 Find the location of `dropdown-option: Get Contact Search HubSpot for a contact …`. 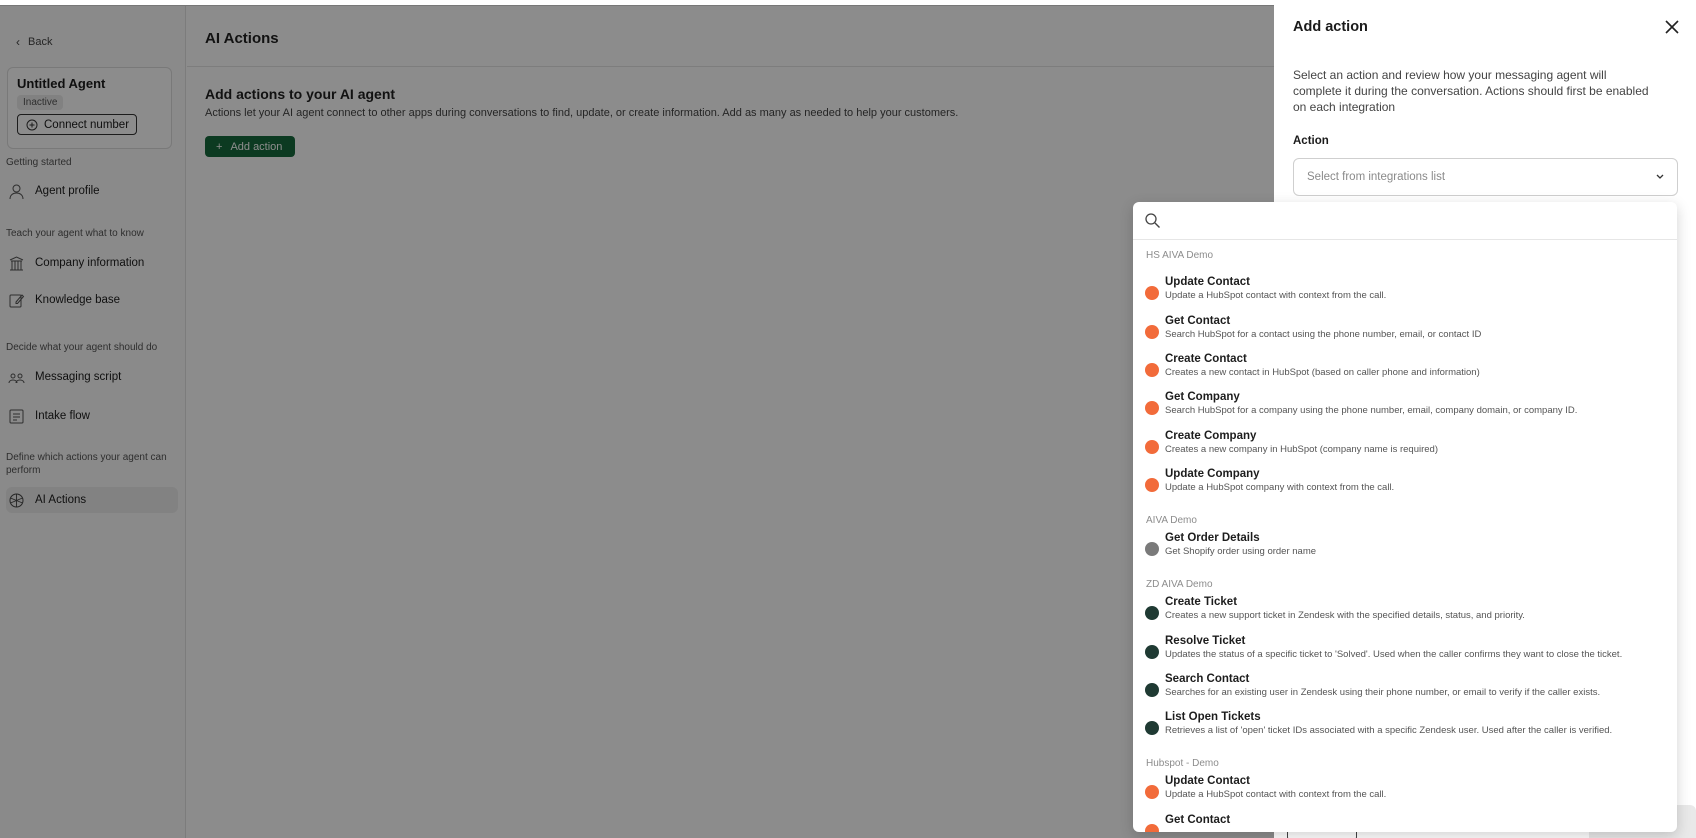

dropdown-option: Get Contact Search HubSpot for a contact … is located at coordinates (1405, 333).